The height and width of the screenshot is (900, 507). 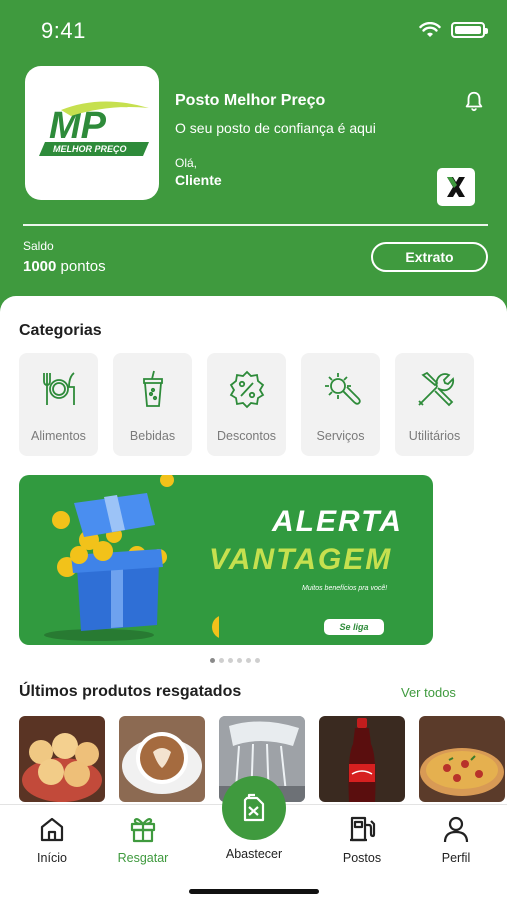 I want to click on tab-inicio: Início, so click(x=52, y=840).